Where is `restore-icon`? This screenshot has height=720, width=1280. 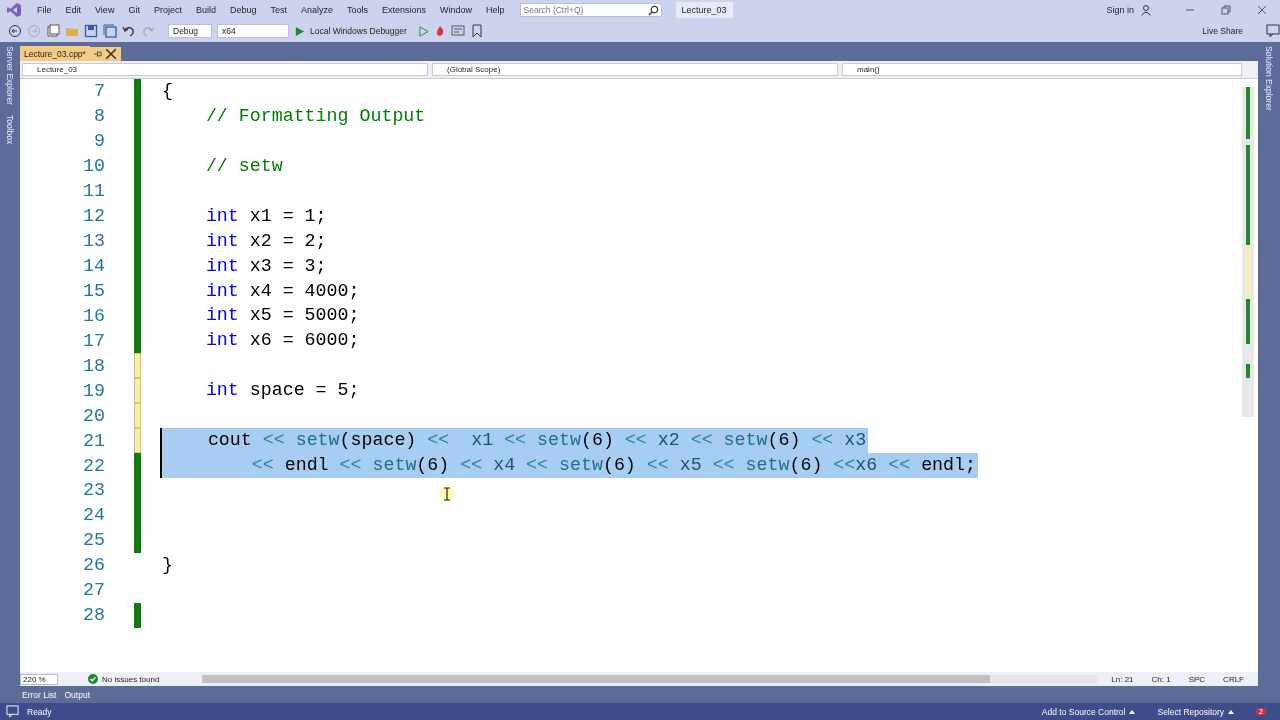
restore-icon is located at coordinates (1226, 10).